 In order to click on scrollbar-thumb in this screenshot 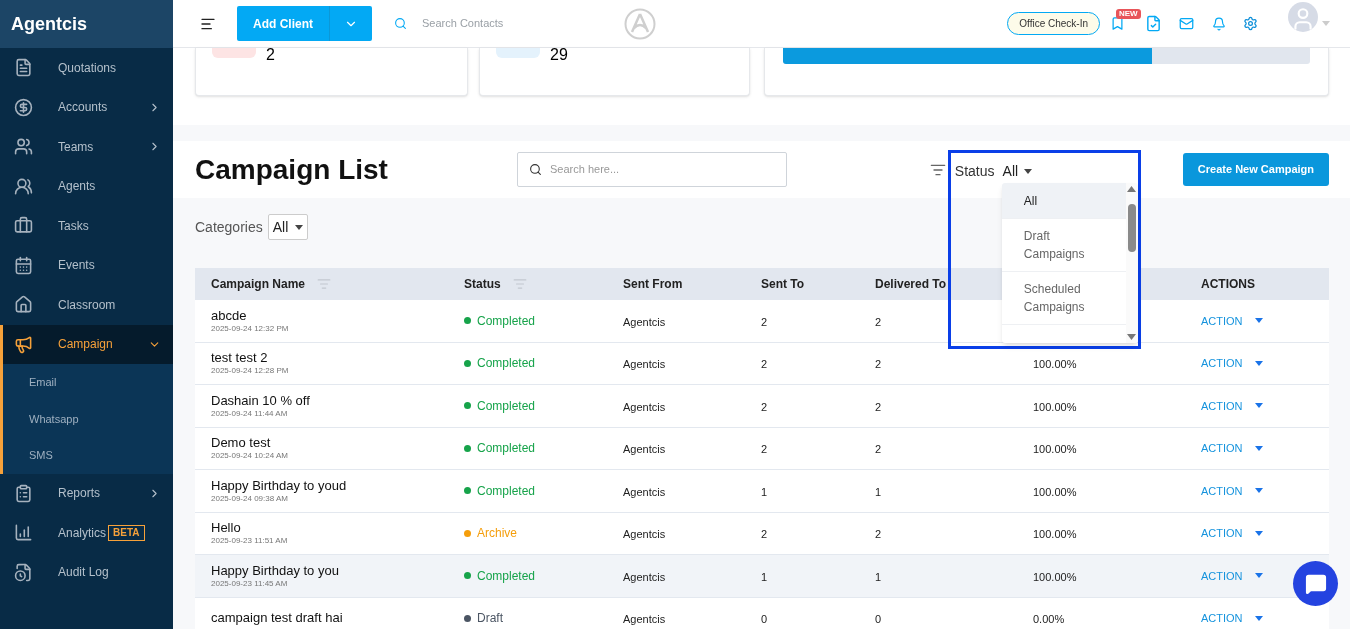, I will do `click(1131, 228)`.